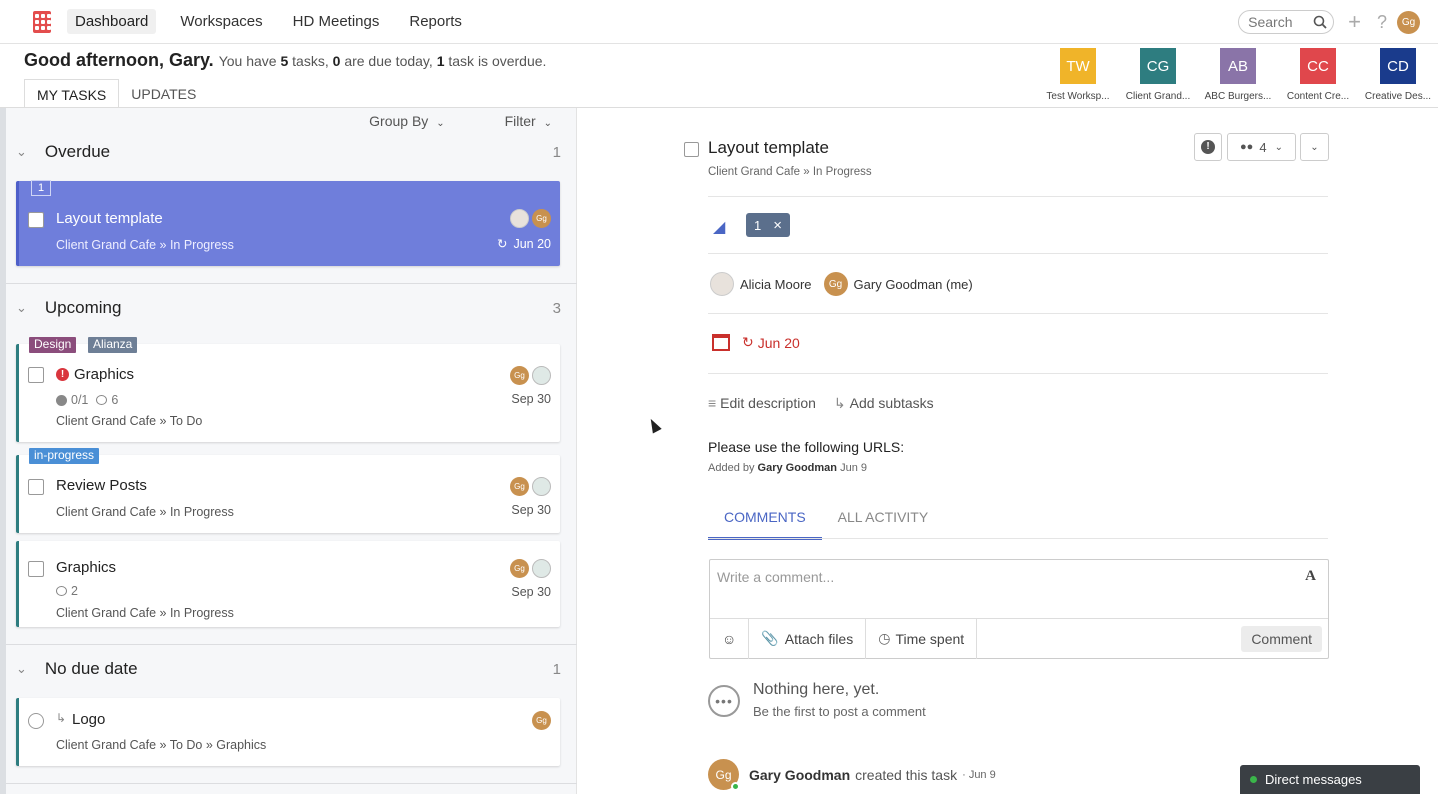  Describe the element at coordinates (288, 669) in the screenshot. I see `section-no-due-date: ⌄ No due date 1` at that location.